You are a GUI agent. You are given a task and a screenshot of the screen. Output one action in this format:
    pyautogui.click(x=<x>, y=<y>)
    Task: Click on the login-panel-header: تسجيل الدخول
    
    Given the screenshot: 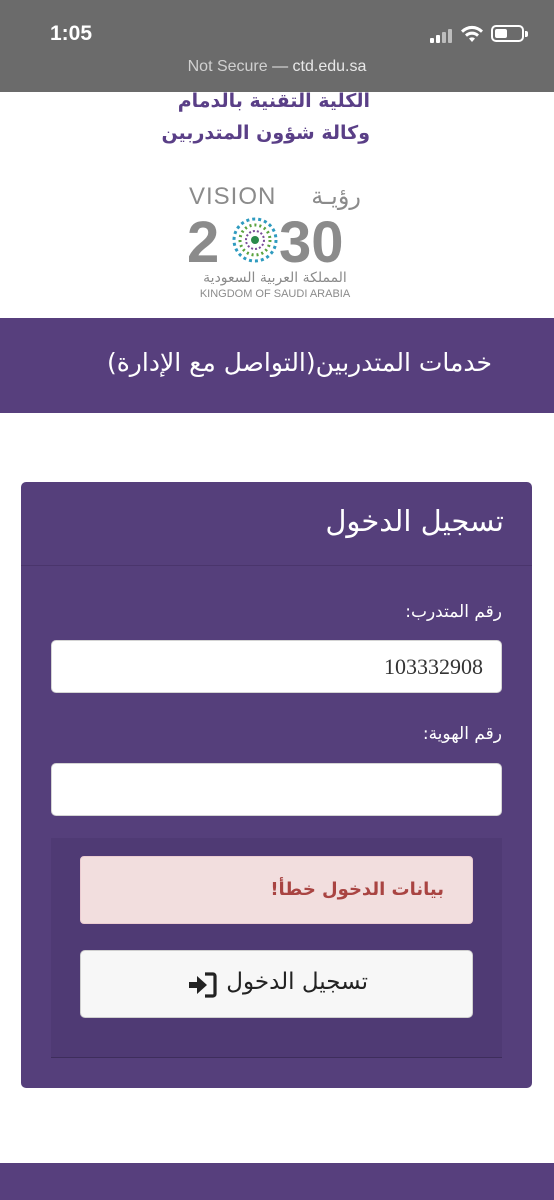 What is the action you would take?
    pyautogui.click(x=276, y=524)
    